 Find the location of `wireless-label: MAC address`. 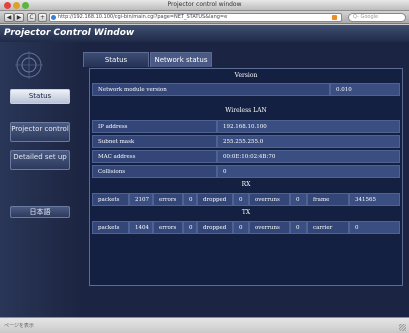

wireless-label: MAC address is located at coordinates (154, 156).